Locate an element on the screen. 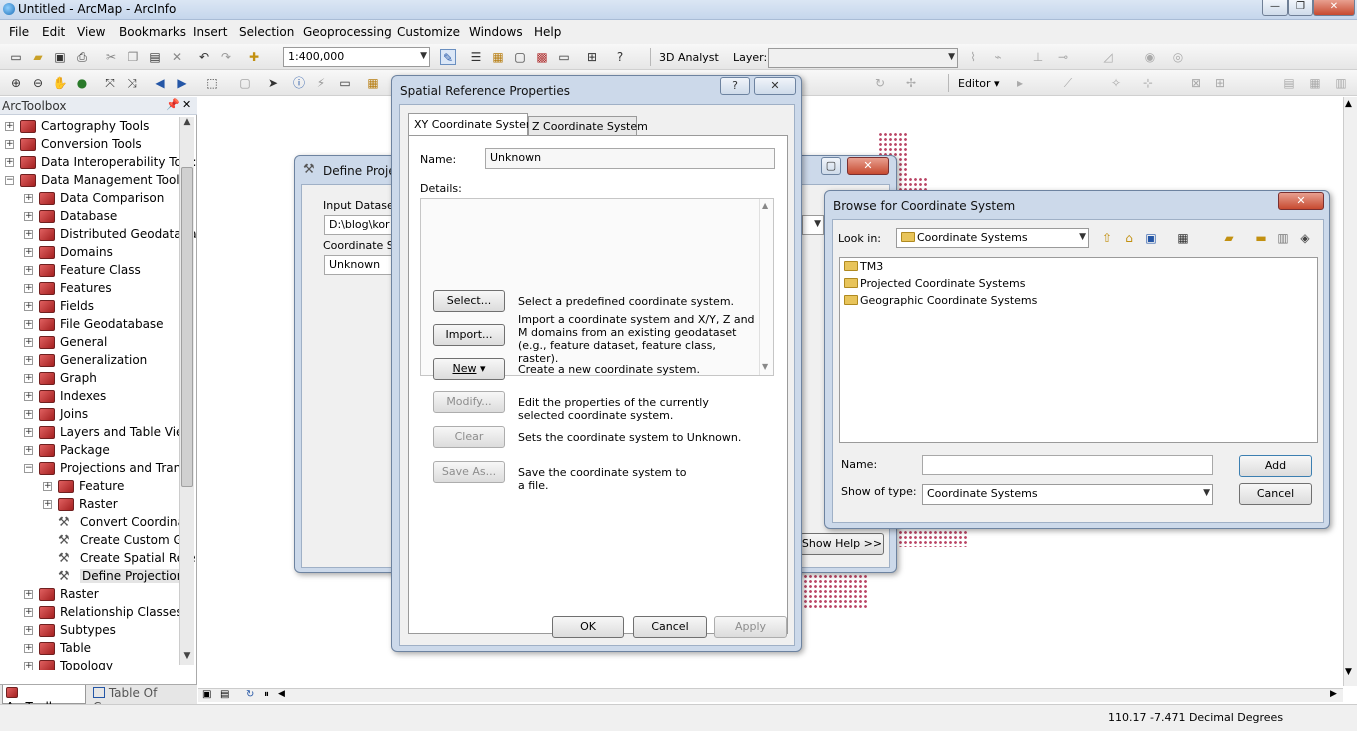 The height and width of the screenshot is (731, 1357). print-icon: ⎙ is located at coordinates (82, 57).